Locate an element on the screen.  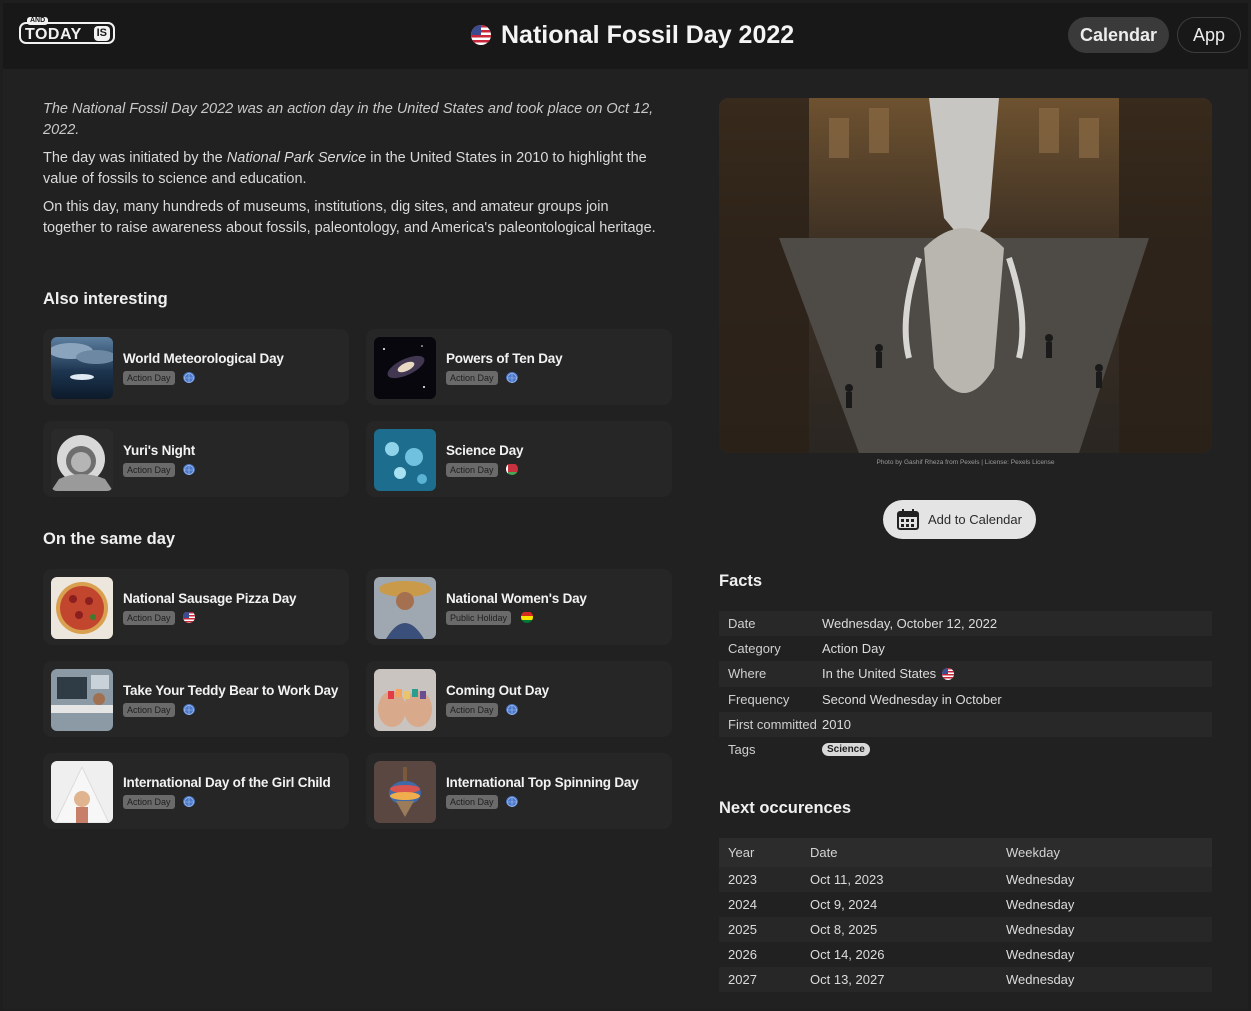
facts-row-first-committed: First committed 2010 is located at coordinates (965, 724).